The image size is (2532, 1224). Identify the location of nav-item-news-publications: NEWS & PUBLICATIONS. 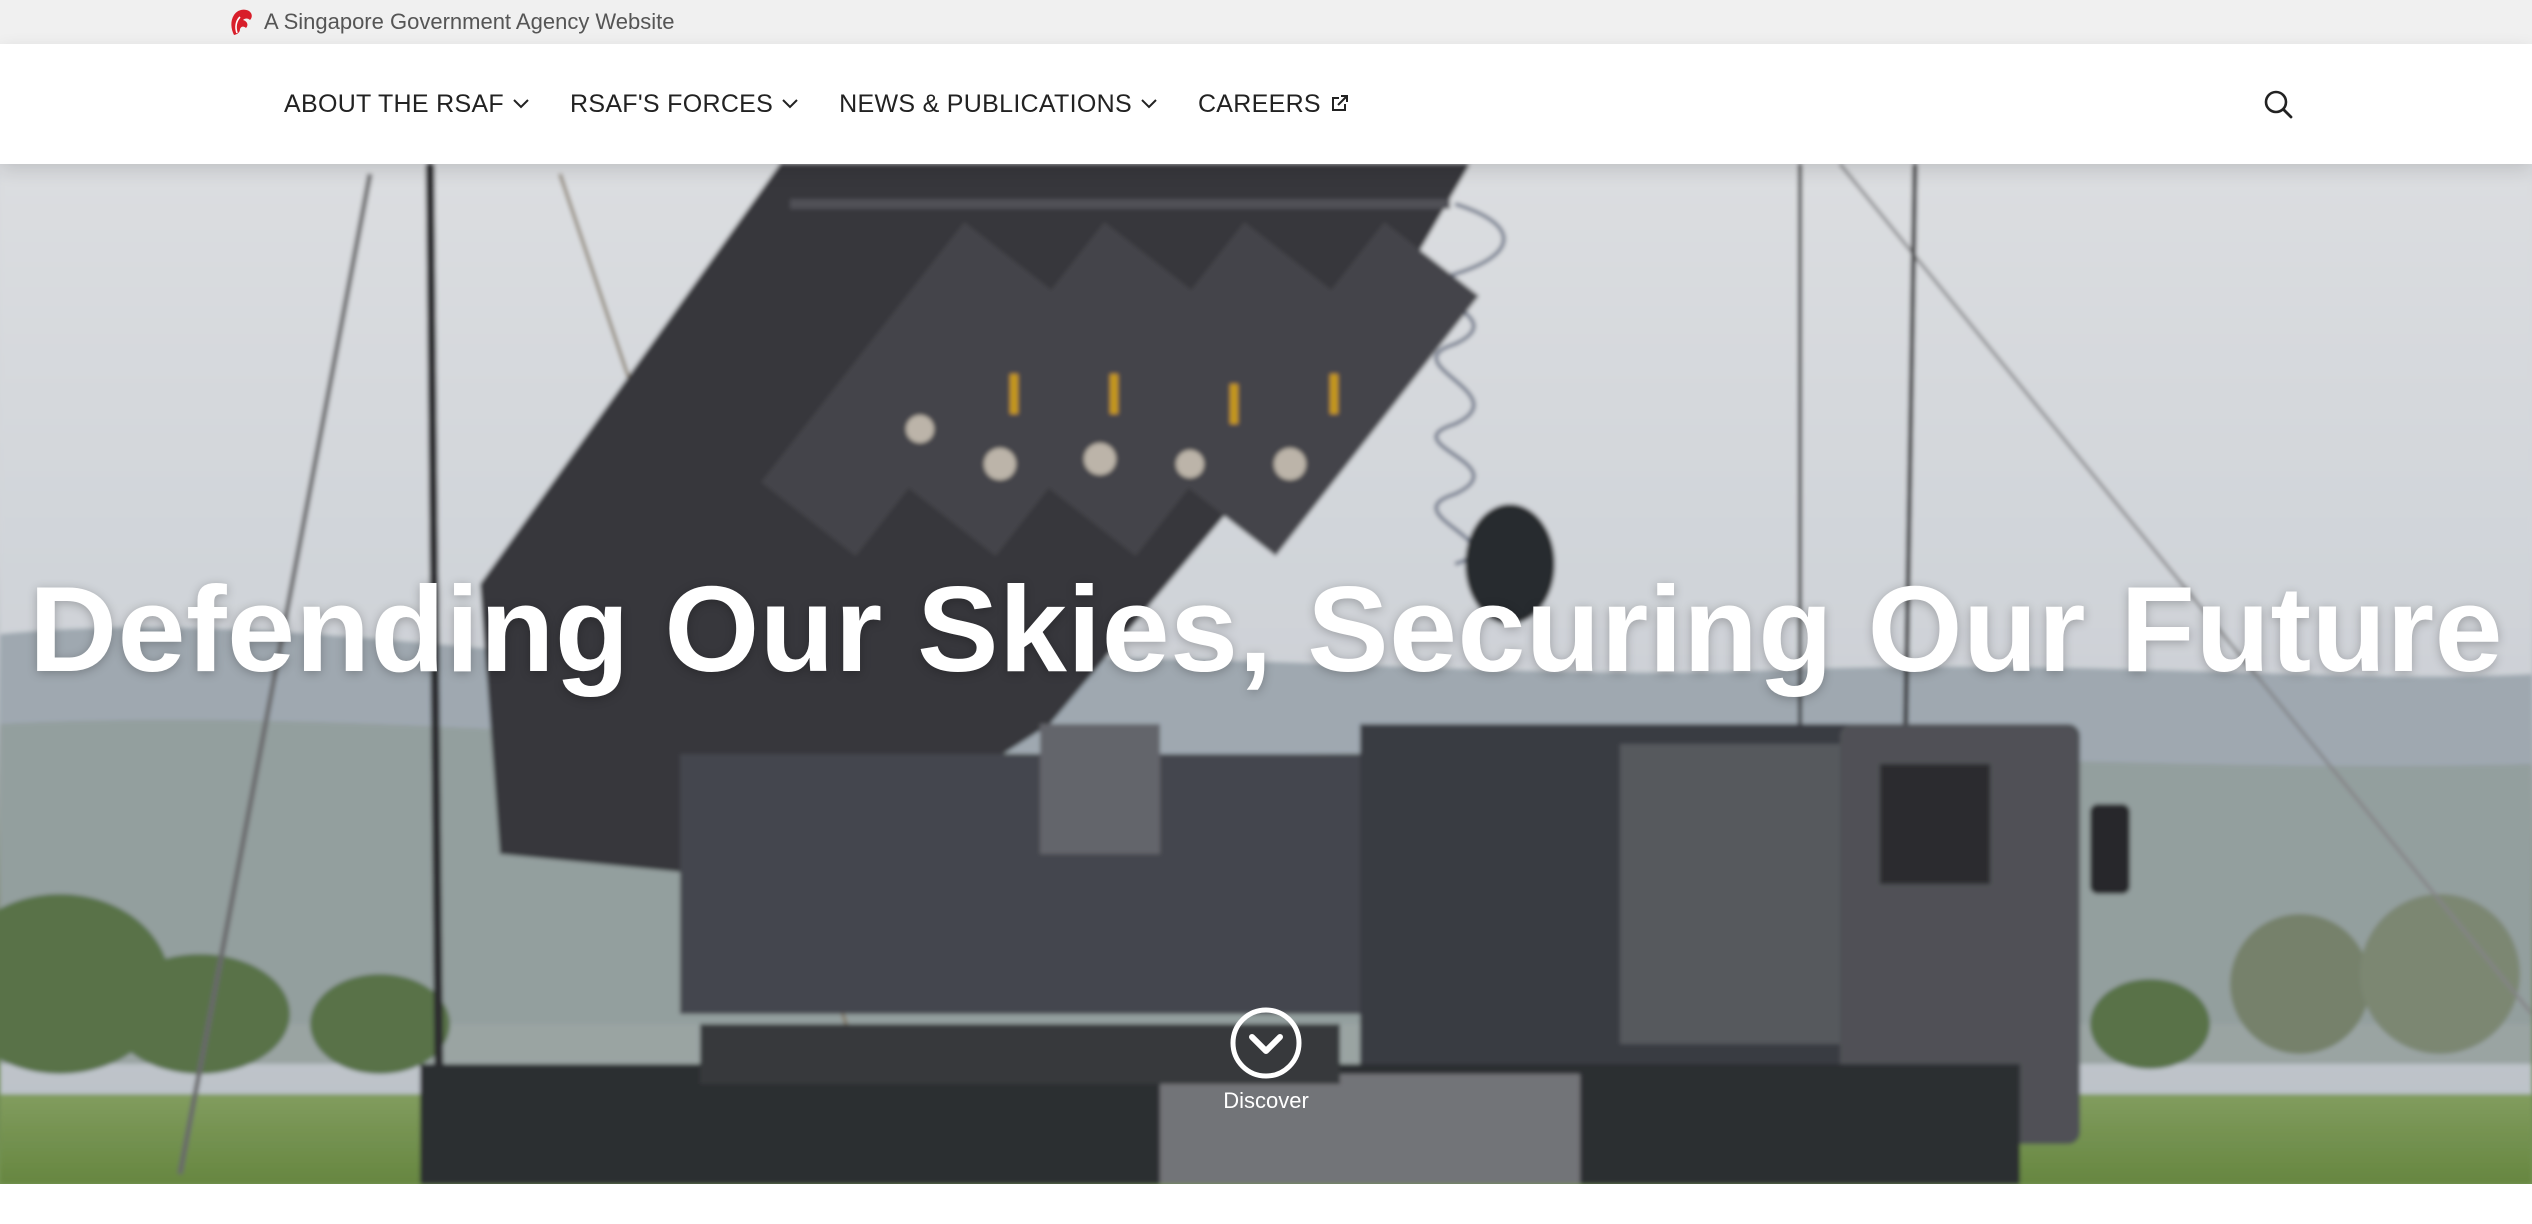
(998, 104).